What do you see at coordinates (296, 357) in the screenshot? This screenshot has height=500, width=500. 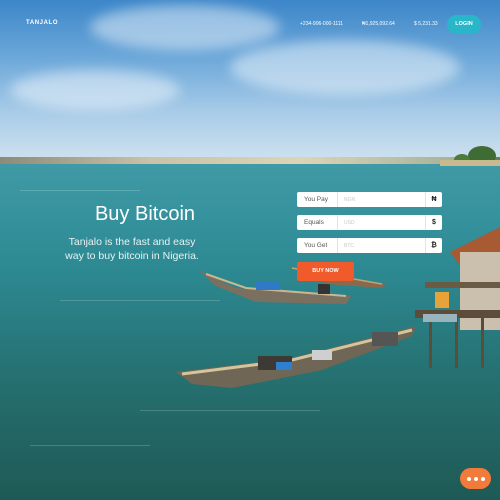 I see `canoe` at bounding box center [296, 357].